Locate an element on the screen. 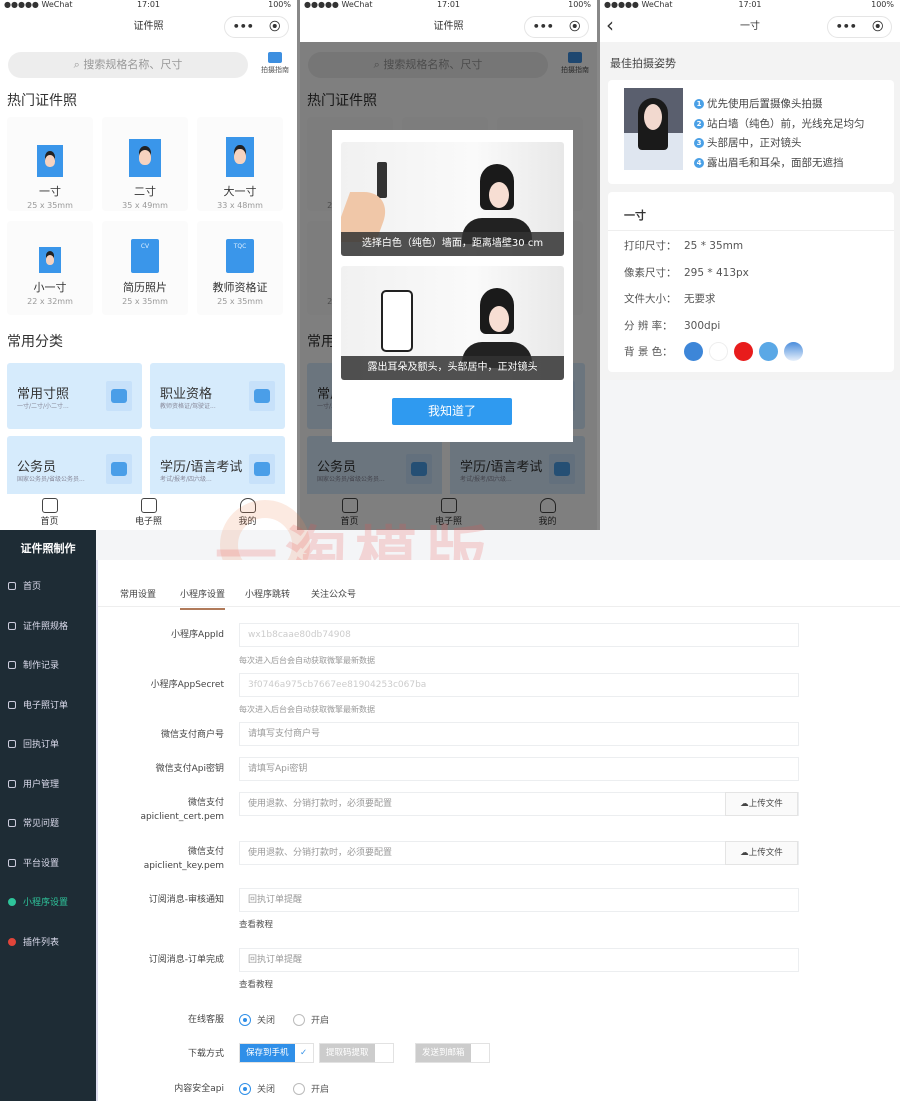 This screenshot has width=900, height=1101. print-icon is located at coordinates (12, 744).